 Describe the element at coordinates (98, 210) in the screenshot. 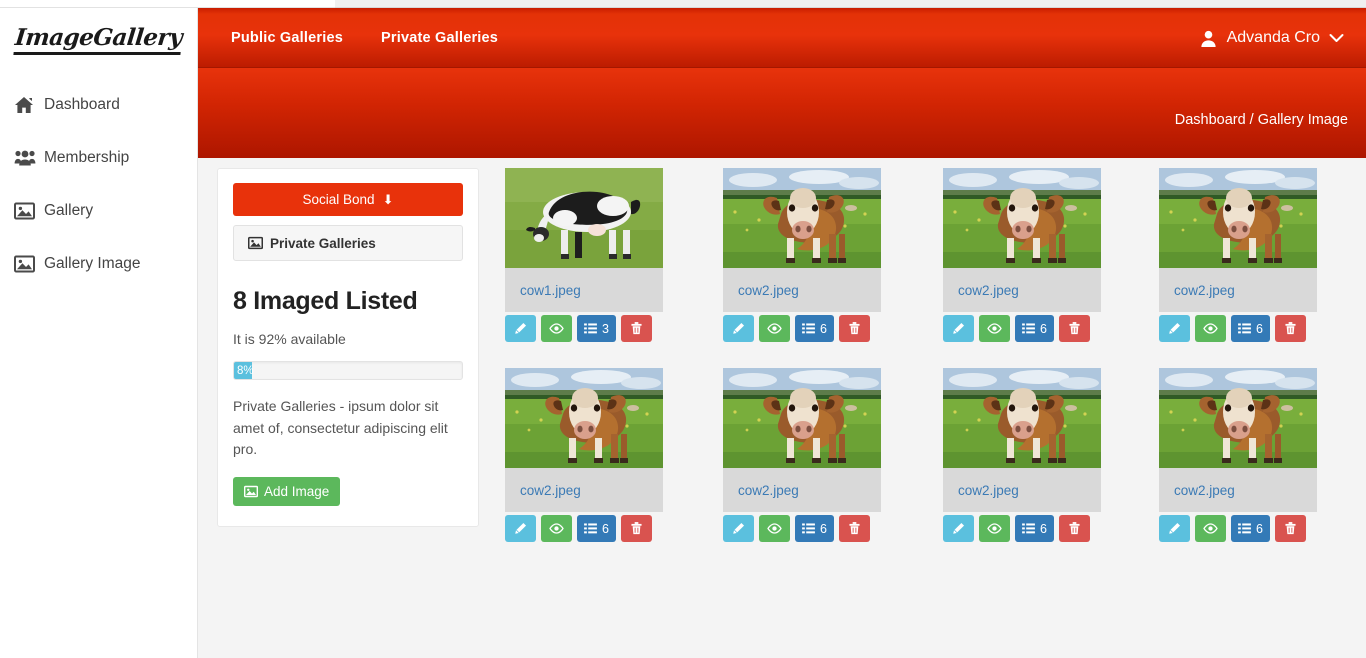

I see `sidebar-item-gallery: Gallery` at that location.